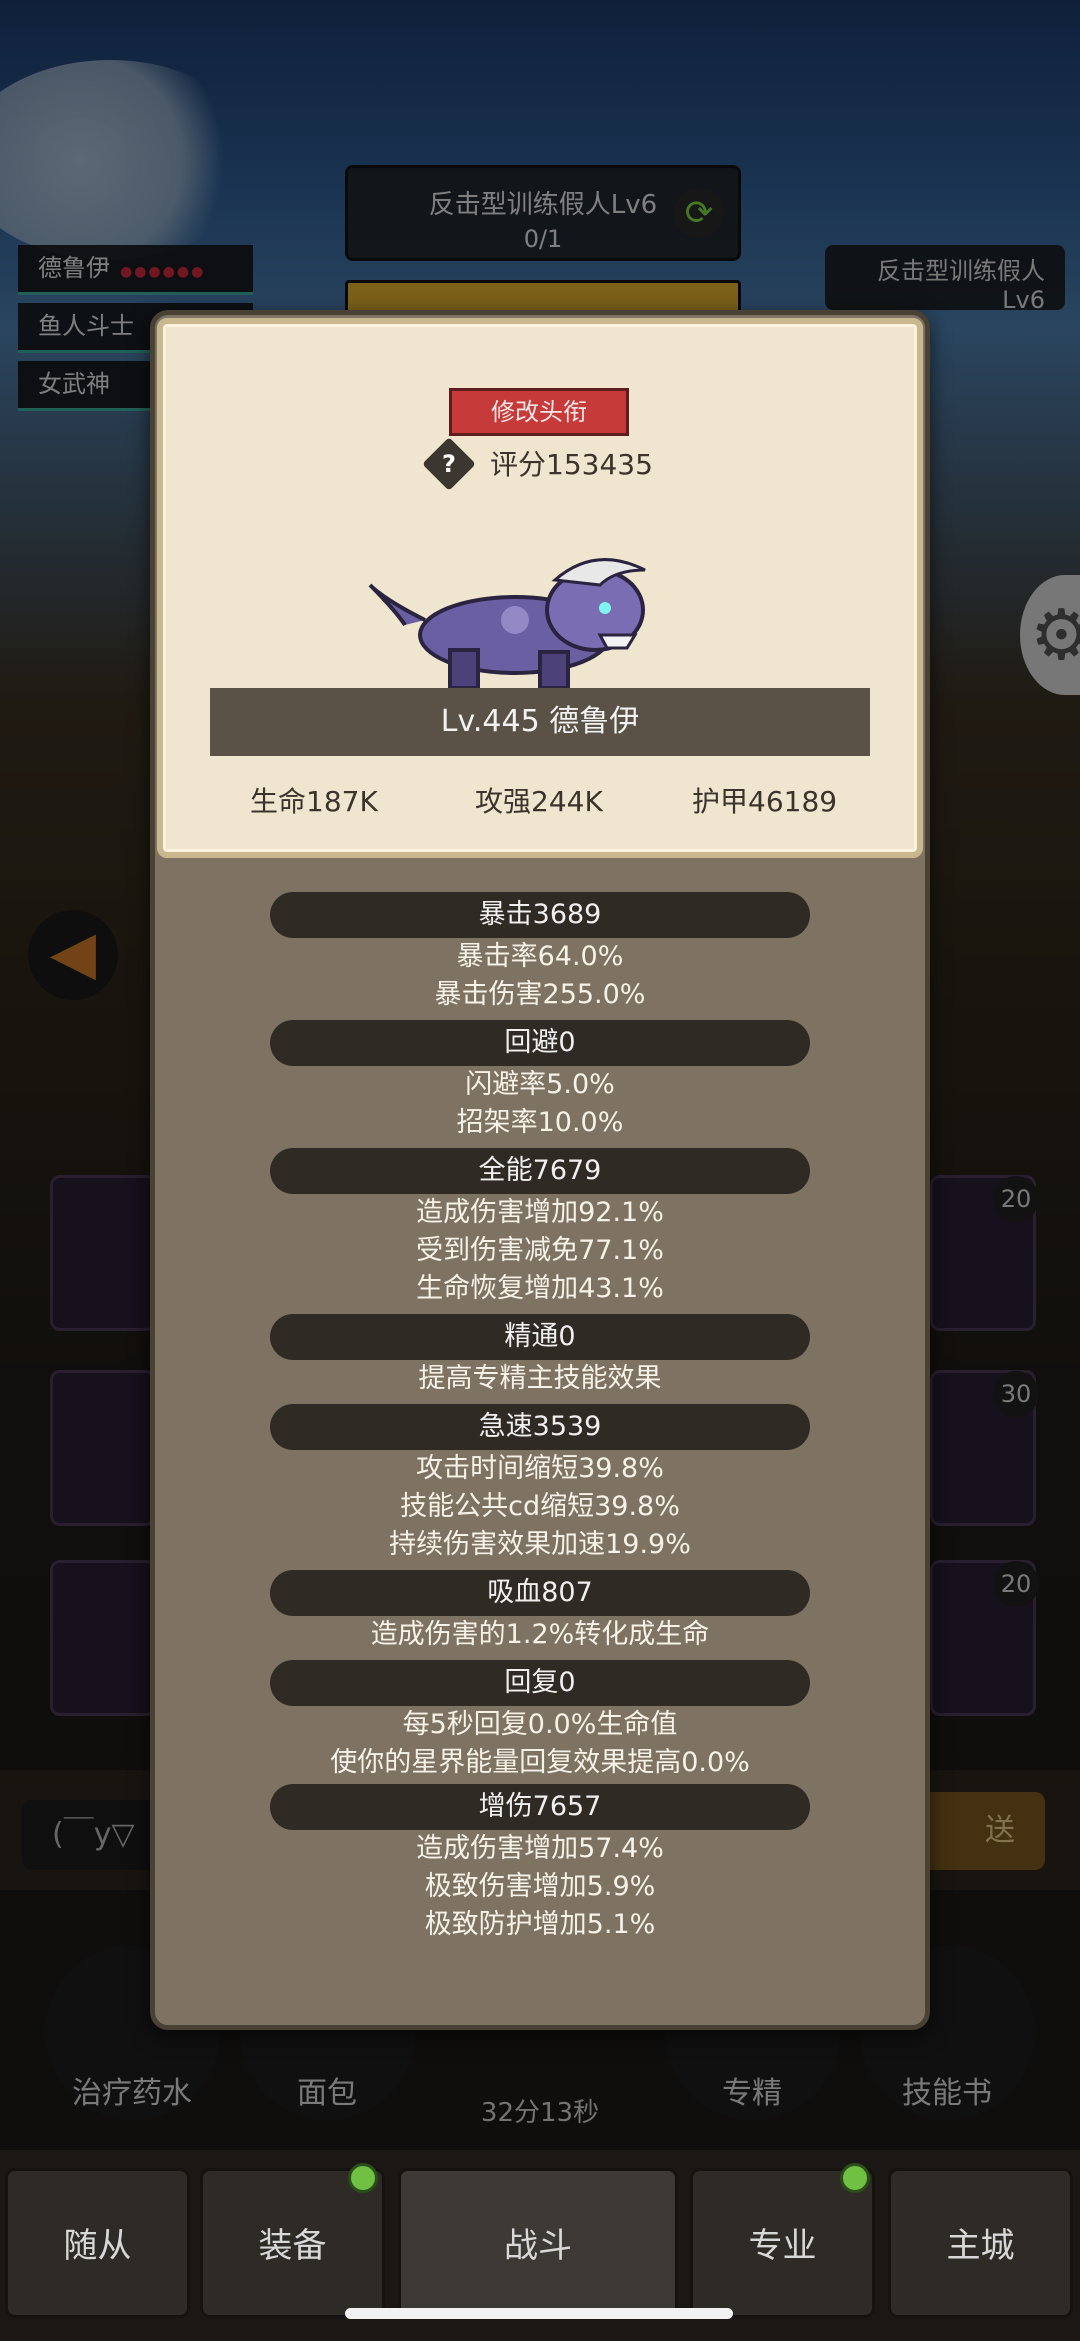 This screenshot has width=1080, height=2341. What do you see at coordinates (540, 915) in the screenshot?
I see `stat-header-crit: 暴击3689` at bounding box center [540, 915].